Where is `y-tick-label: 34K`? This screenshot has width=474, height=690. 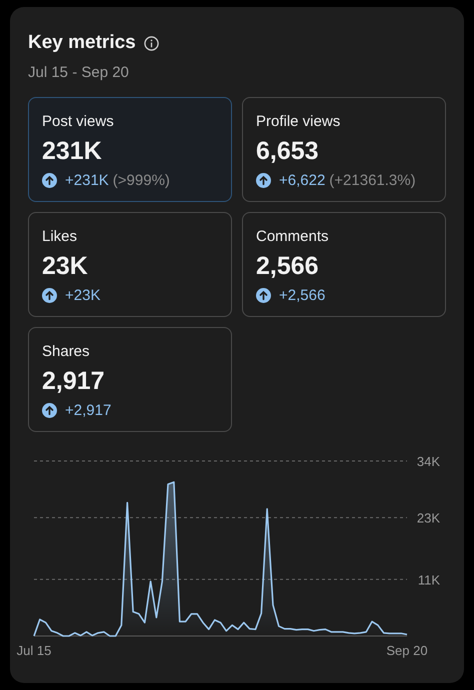
y-tick-label: 34K is located at coordinates (428, 461).